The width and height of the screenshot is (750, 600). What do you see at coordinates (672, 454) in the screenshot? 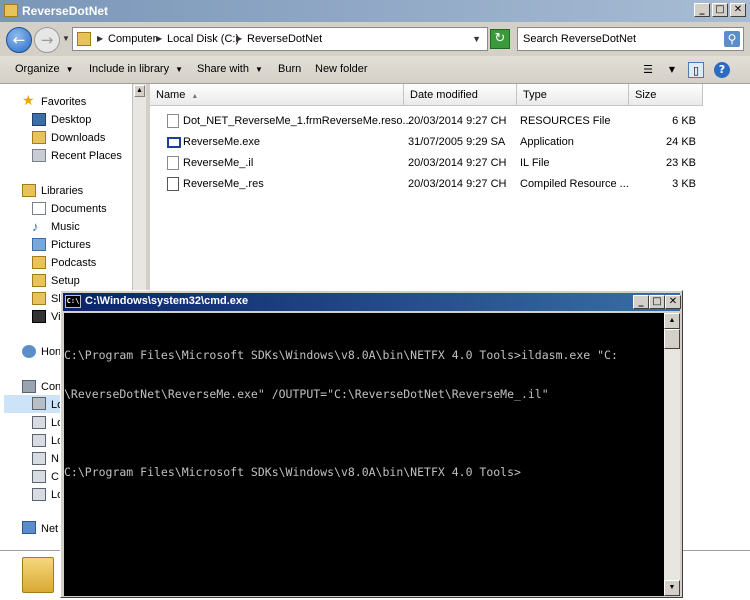
I see `cmd-scrollbar: ▲ ▼` at bounding box center [672, 454].